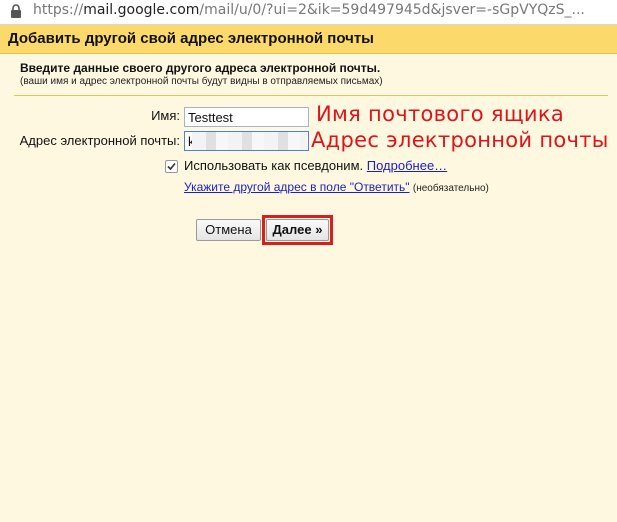 This screenshot has height=522, width=617. Describe the element at coordinates (249, 141) in the screenshot. I see `email-redaction` at that location.